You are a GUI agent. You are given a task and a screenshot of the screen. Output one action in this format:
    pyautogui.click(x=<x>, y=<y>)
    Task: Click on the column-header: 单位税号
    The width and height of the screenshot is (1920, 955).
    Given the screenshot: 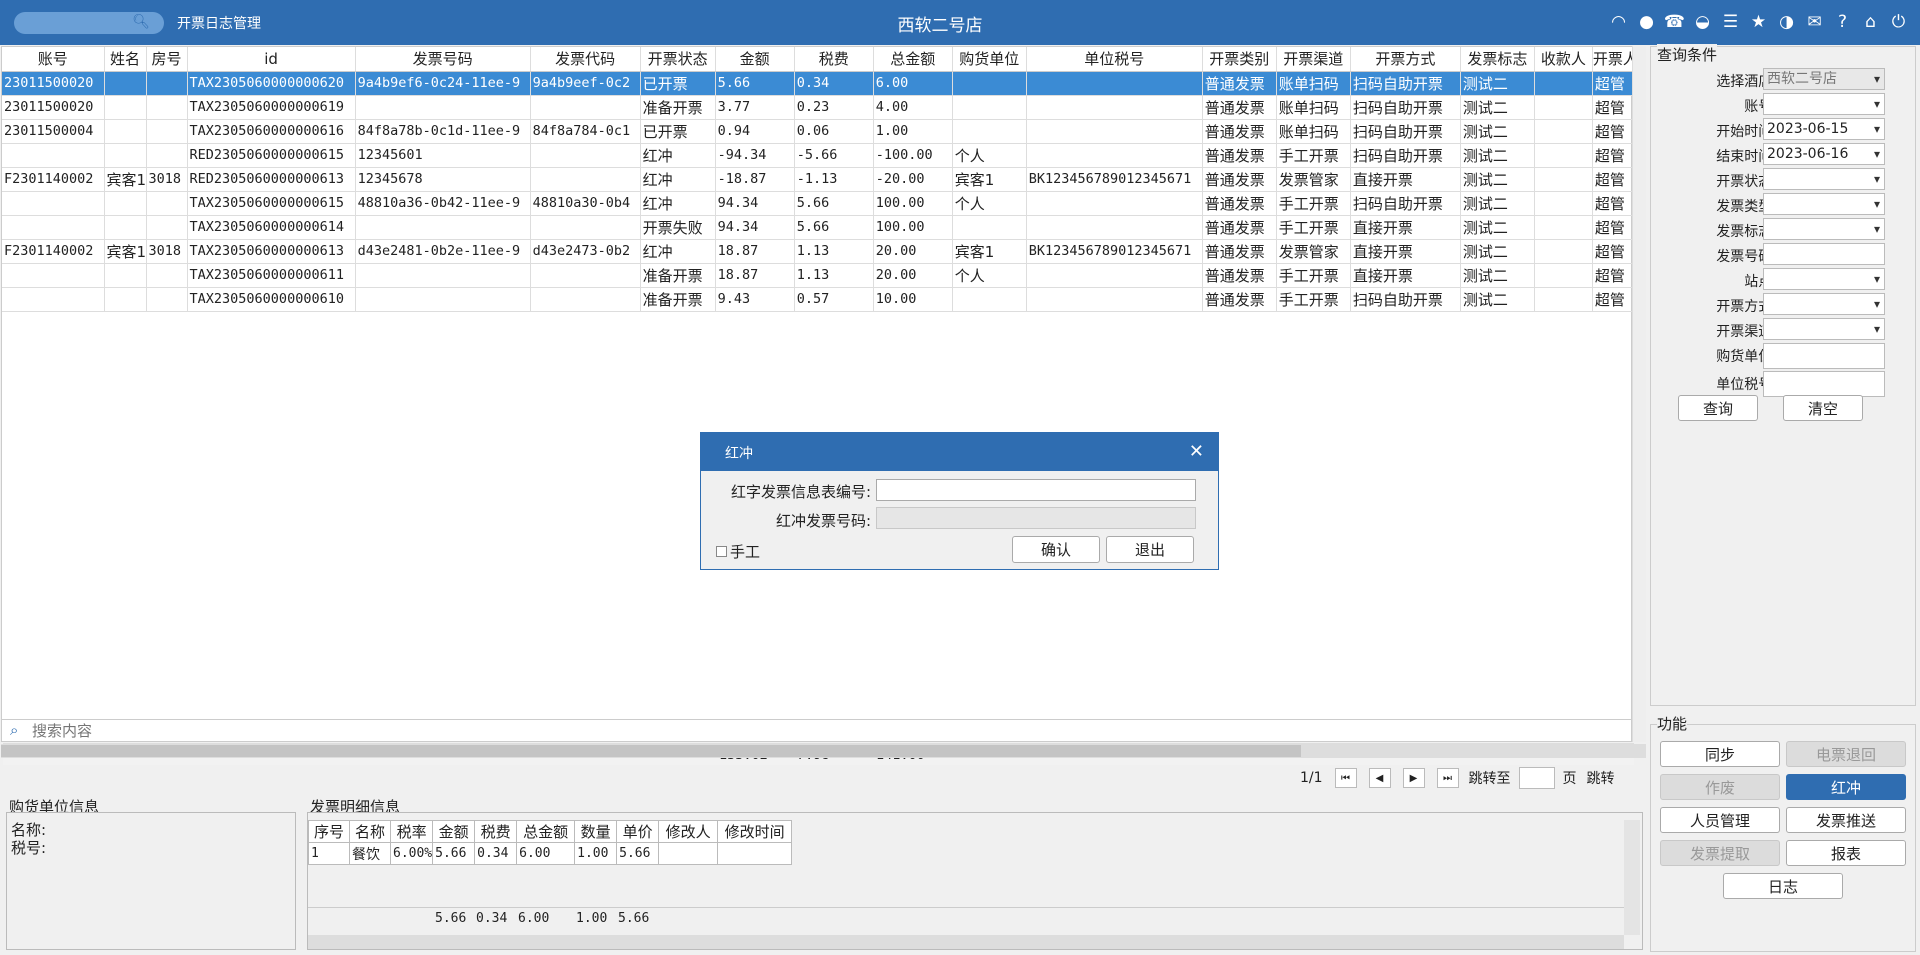 What is the action you would take?
    pyautogui.click(x=1114, y=59)
    